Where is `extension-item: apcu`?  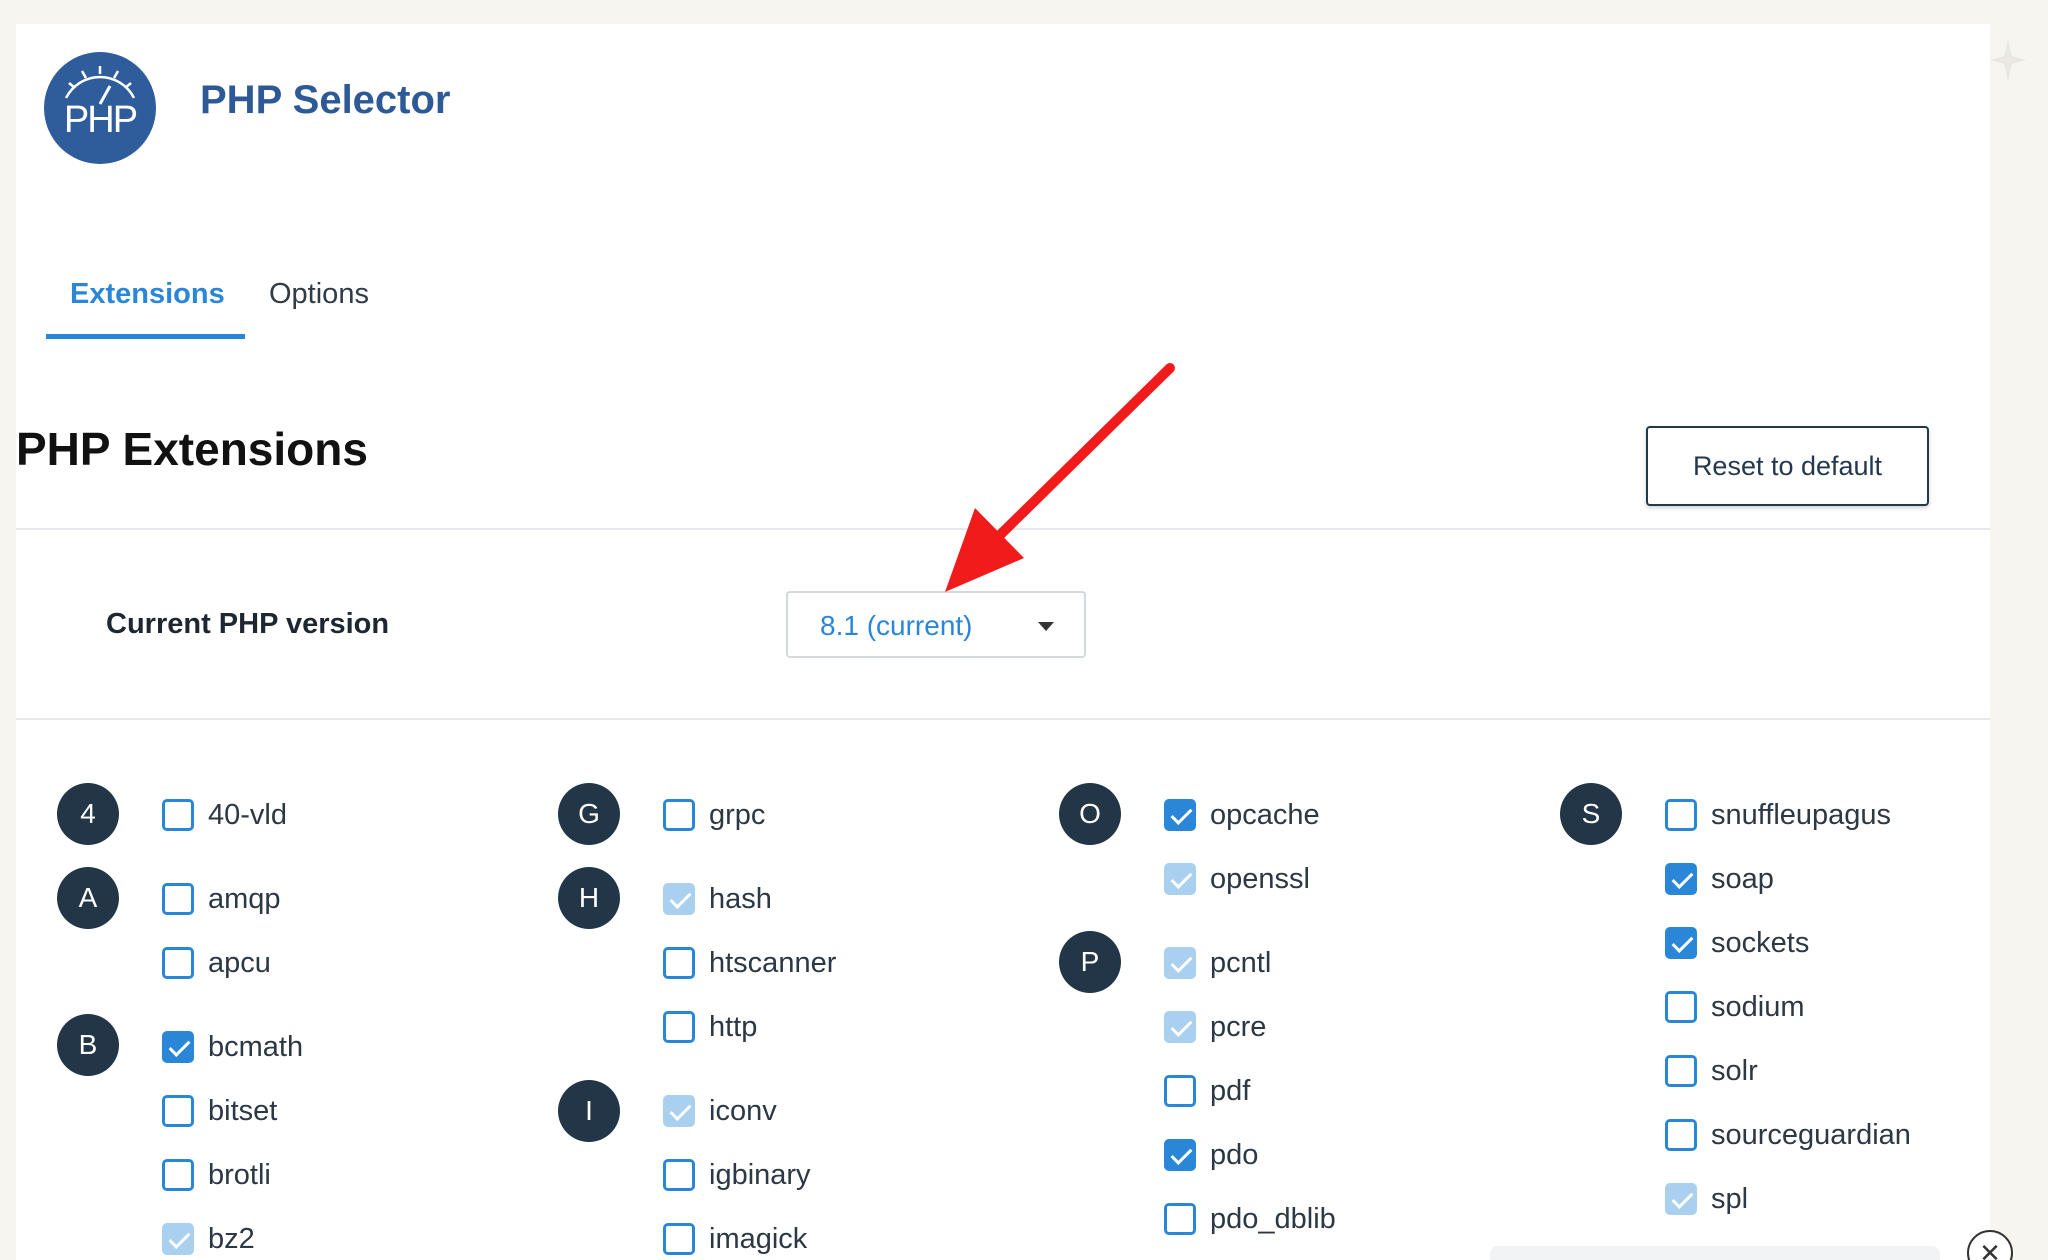 extension-item: apcu is located at coordinates (216, 963).